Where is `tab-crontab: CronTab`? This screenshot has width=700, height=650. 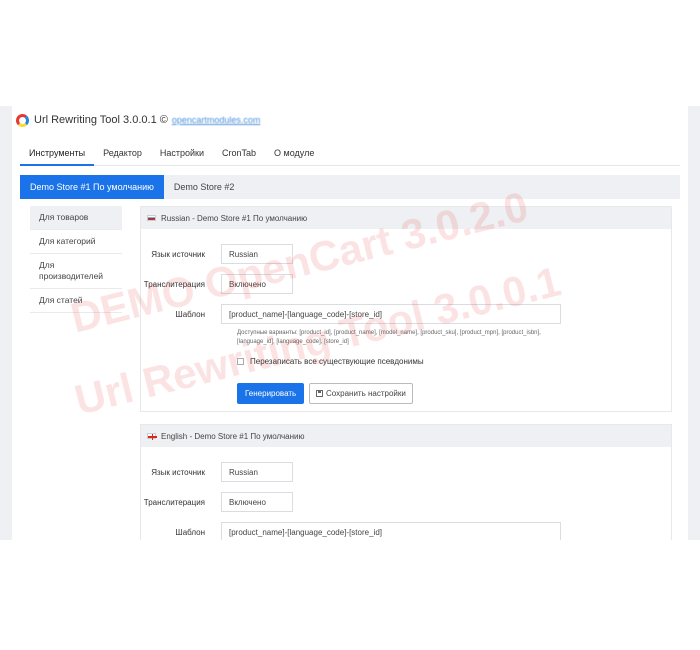
tab-crontab: CronTab is located at coordinates (239, 153).